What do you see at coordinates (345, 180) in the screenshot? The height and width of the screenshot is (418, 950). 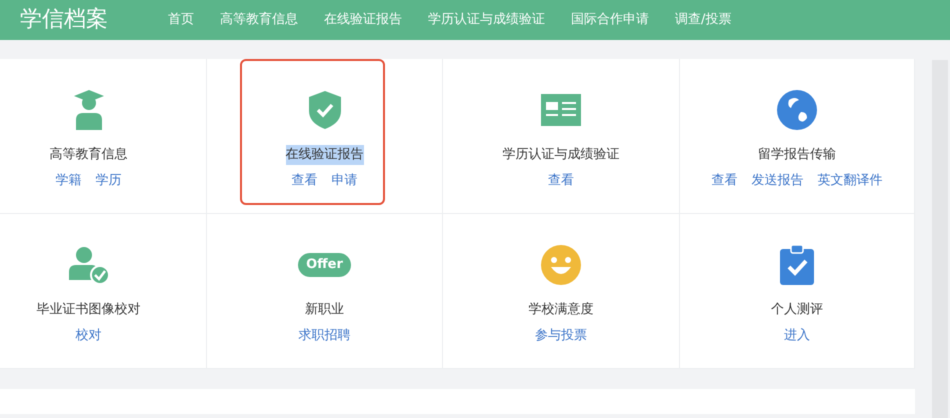 I see `service-link: 申请` at bounding box center [345, 180].